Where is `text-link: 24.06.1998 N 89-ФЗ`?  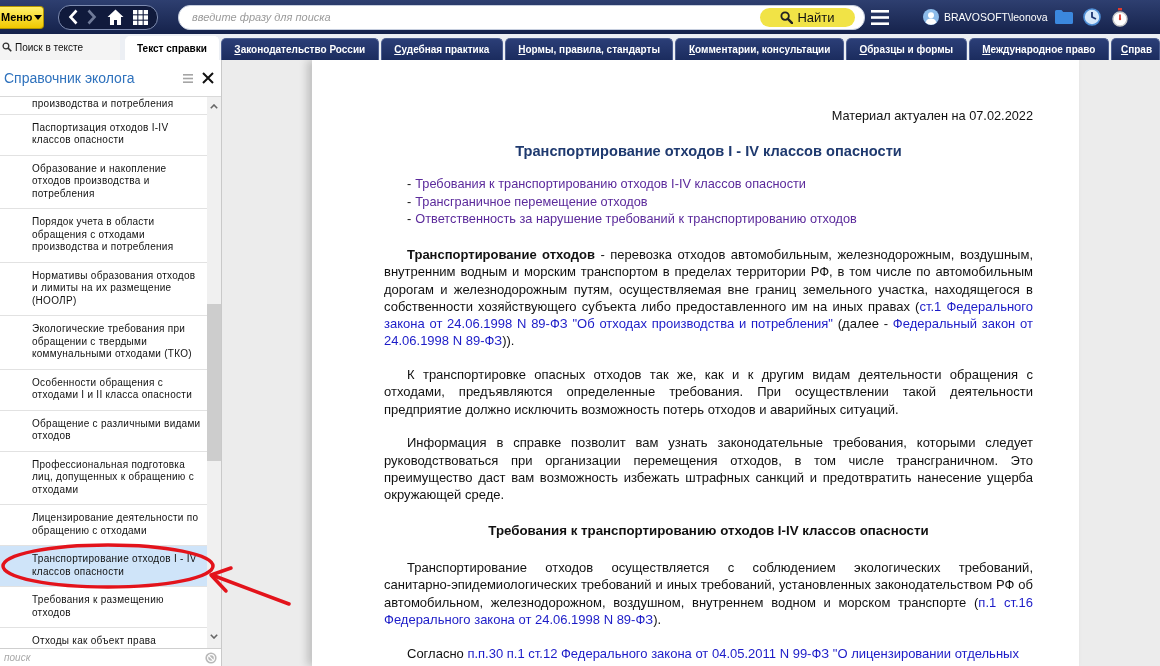 text-link: 24.06.1998 N 89-ФЗ is located at coordinates (443, 341).